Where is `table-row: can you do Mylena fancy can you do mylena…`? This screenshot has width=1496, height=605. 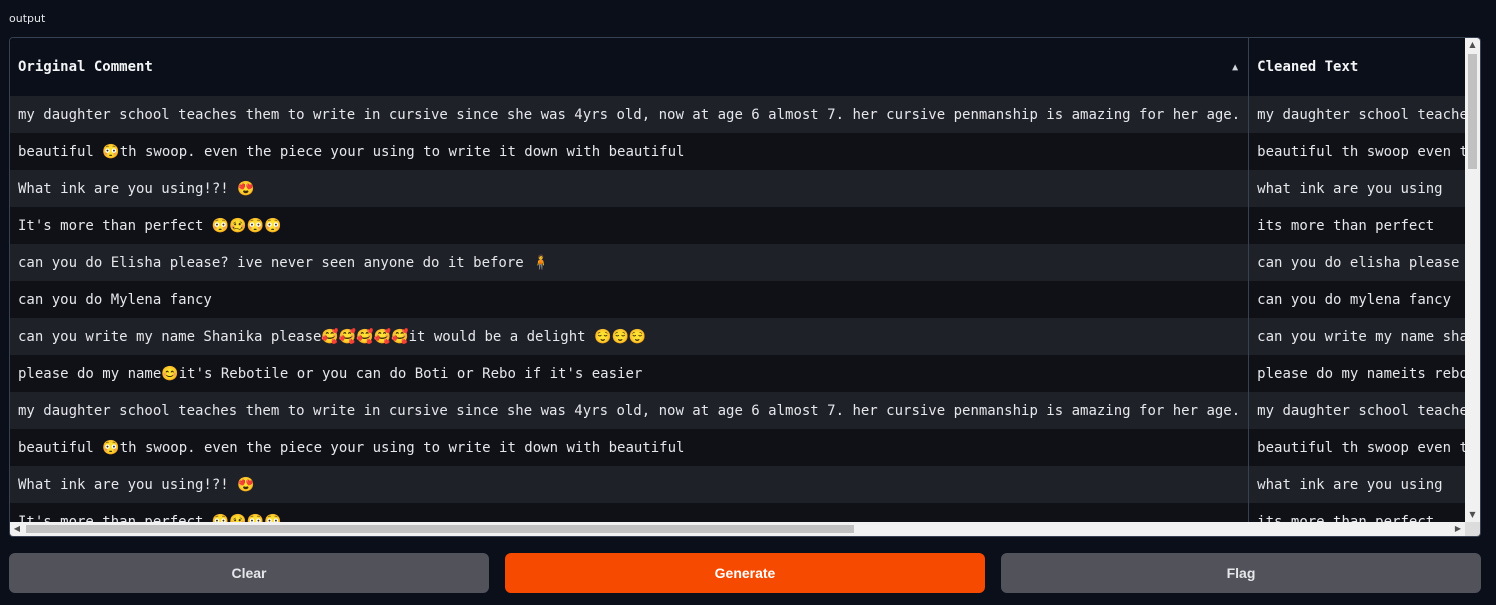 table-row: can you do Mylena fancy can you do mylena… is located at coordinates (737, 299).